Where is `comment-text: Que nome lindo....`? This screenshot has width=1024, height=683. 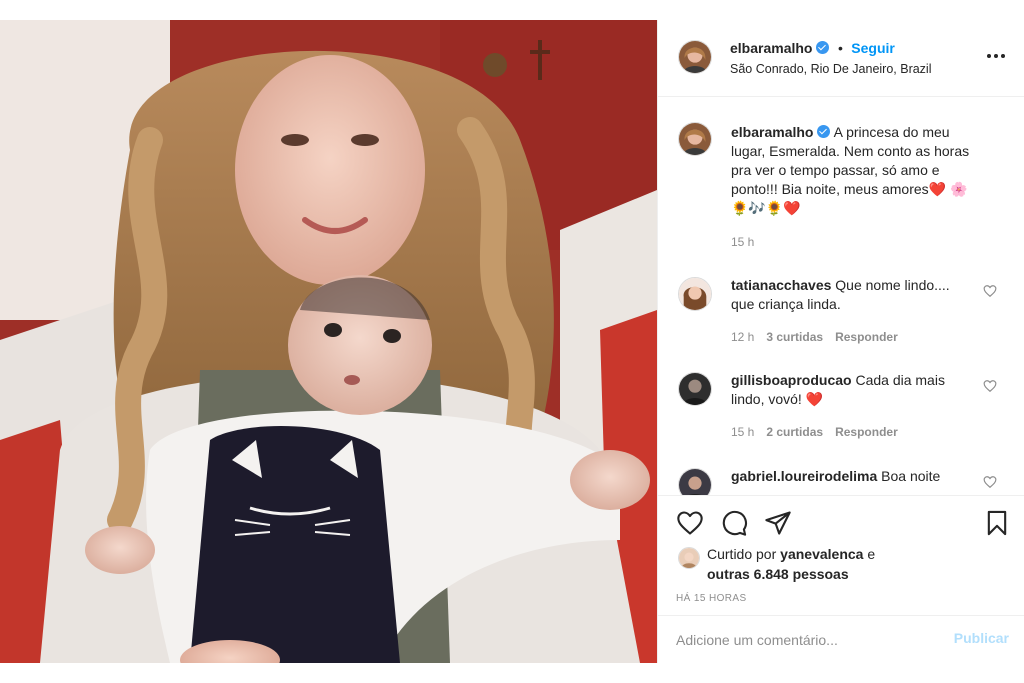
comment-text: Que nome lindo.... is located at coordinates (892, 285).